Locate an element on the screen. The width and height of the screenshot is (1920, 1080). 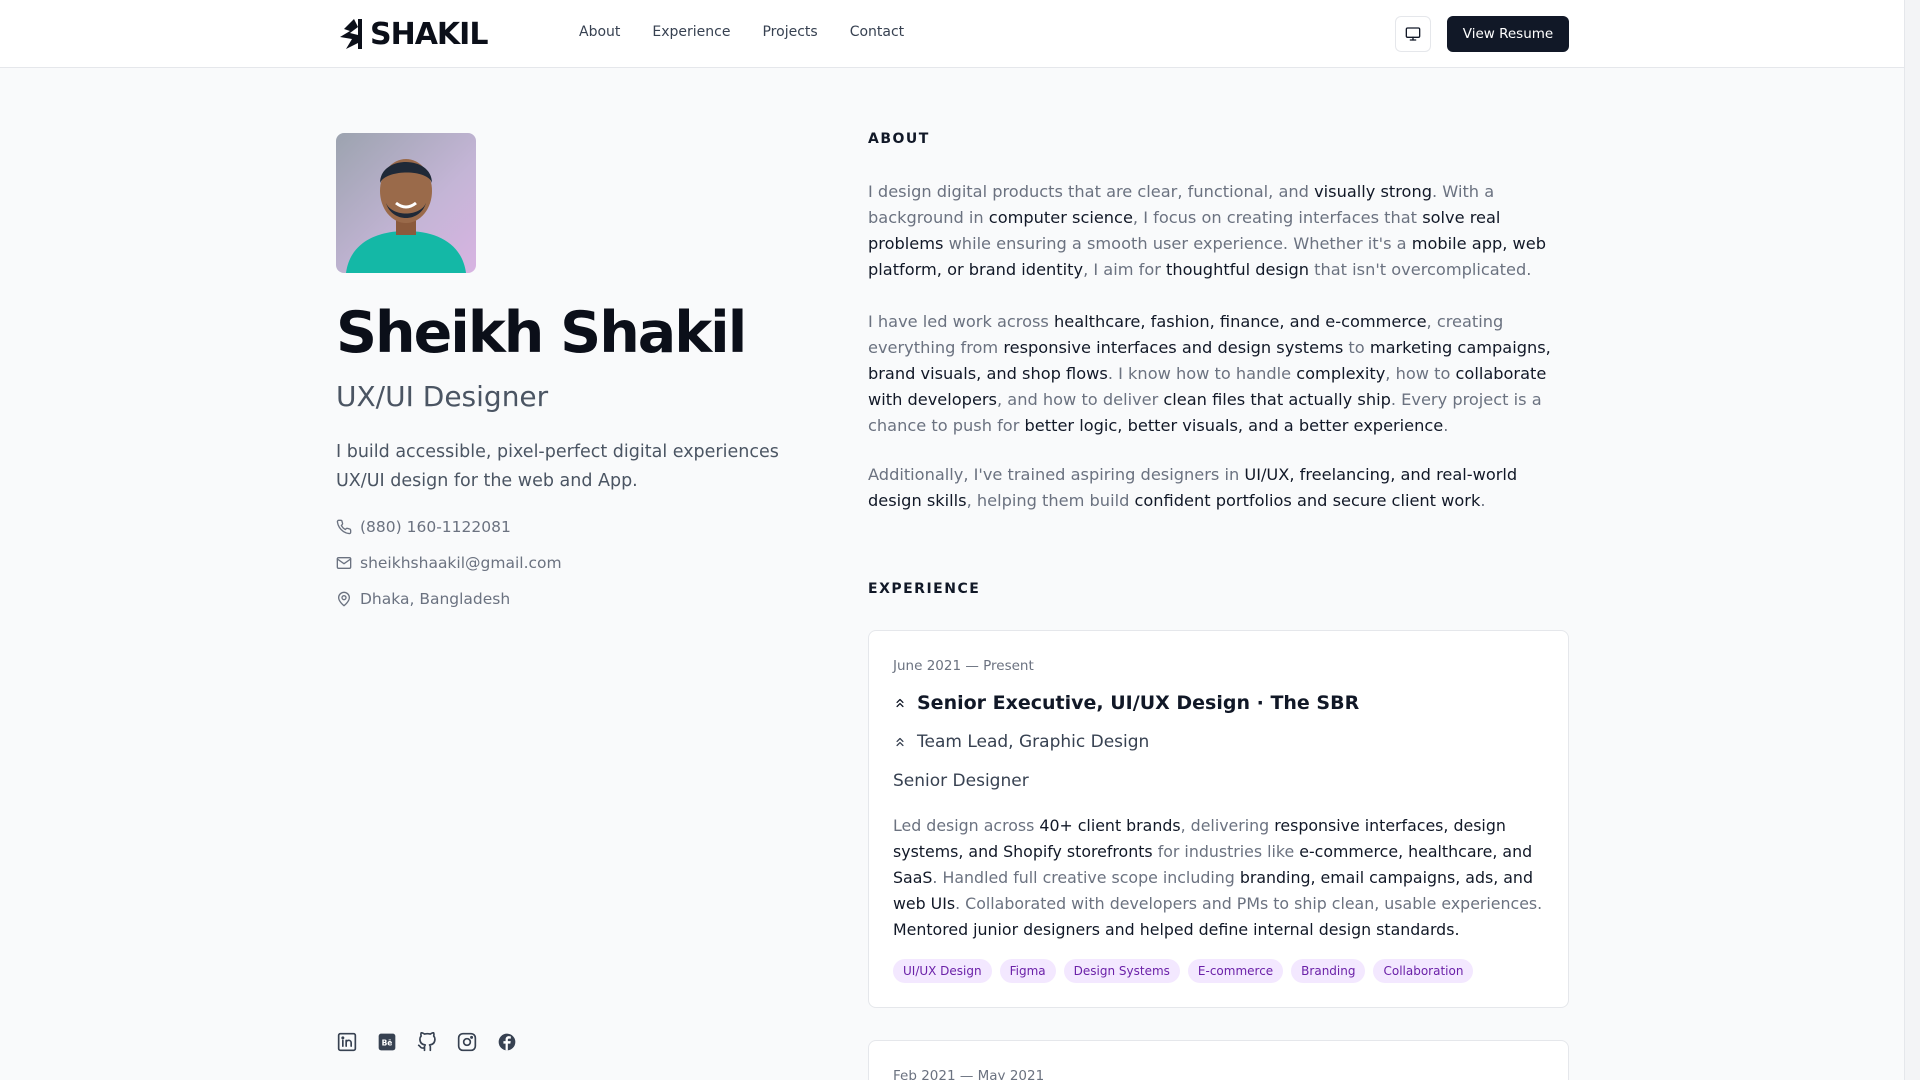
nav-contact: Contact is located at coordinates (877, 32).